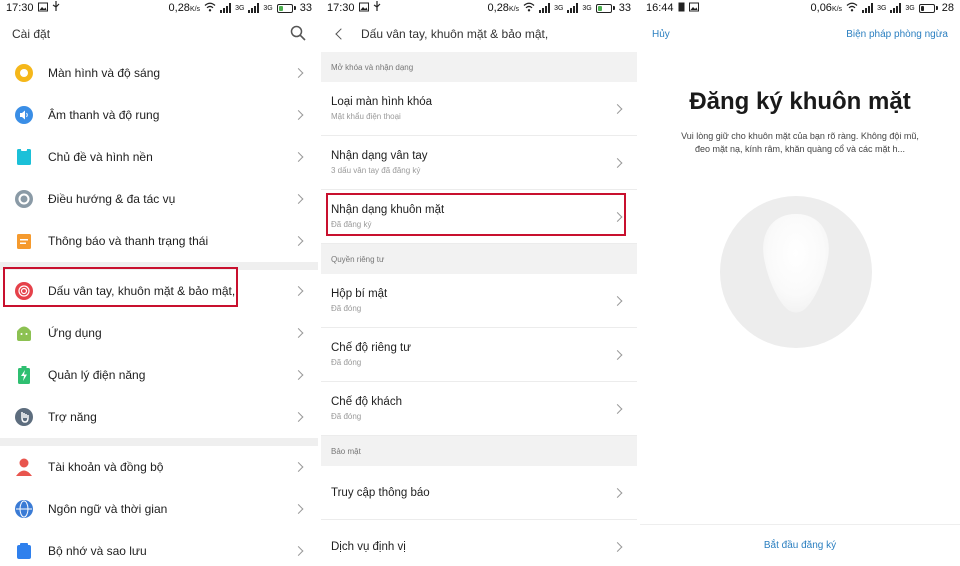  What do you see at coordinates (159, 548) in the screenshot?
I see `settings-item-storage: Bộ nhớ và sao lưu` at bounding box center [159, 548].